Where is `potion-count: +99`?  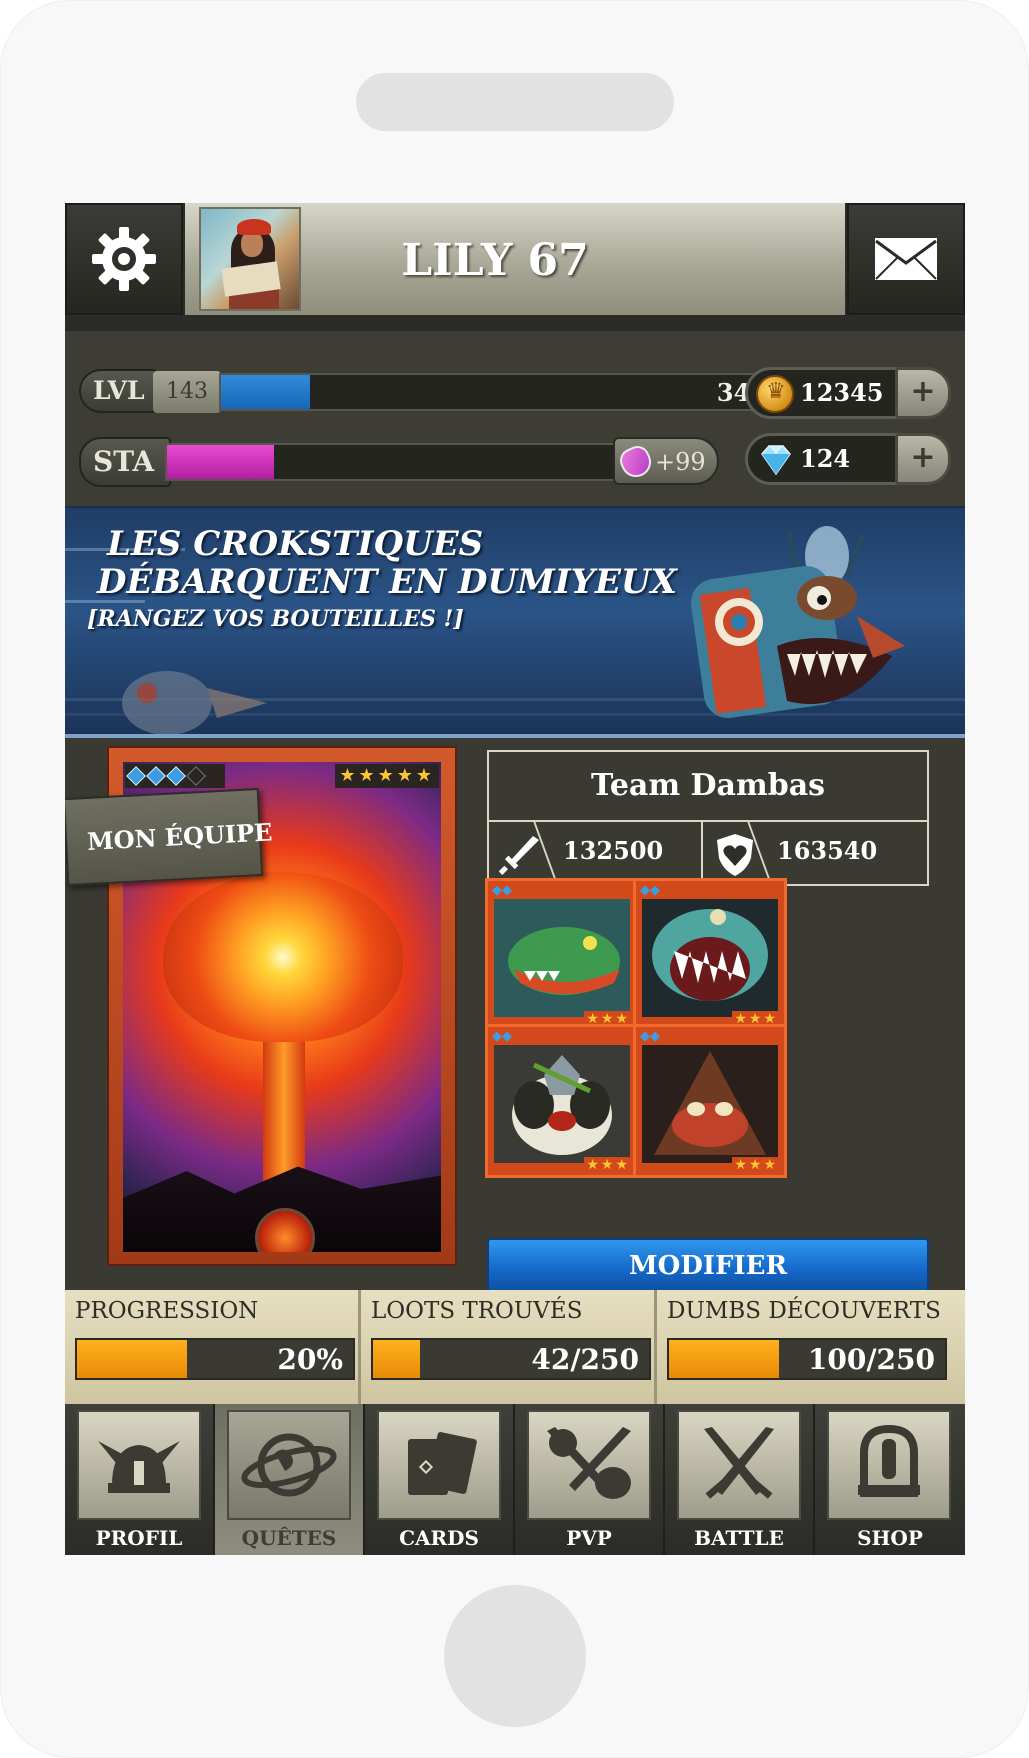
potion-count: +99 is located at coordinates (680, 462).